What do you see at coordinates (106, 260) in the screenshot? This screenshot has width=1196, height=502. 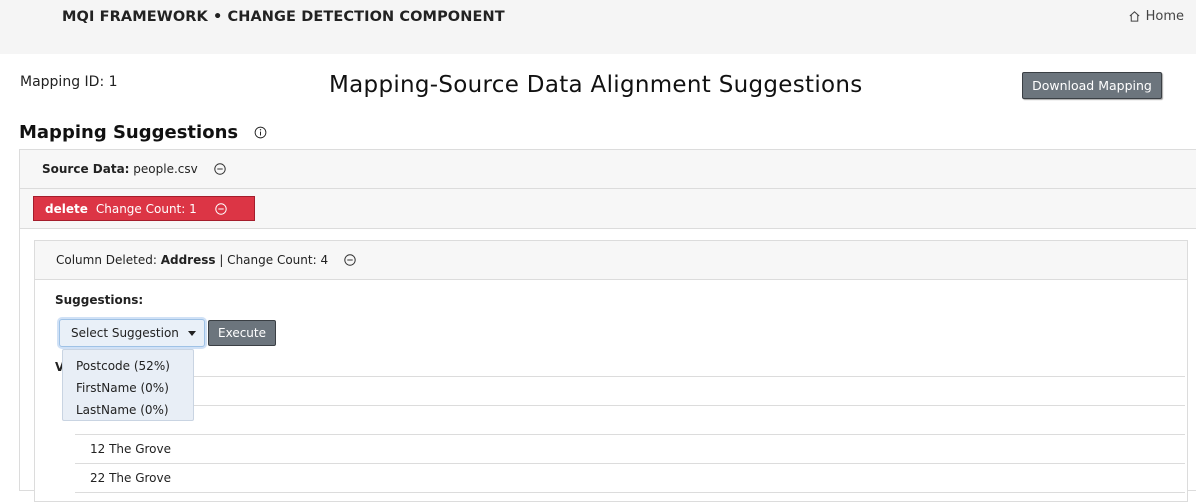 I see `column-deleted-prefix: Column Deleted:` at bounding box center [106, 260].